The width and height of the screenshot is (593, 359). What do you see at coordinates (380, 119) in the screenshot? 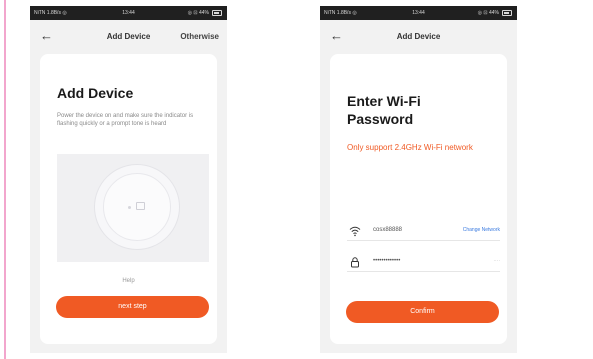
I see `page-title-line2: Password` at bounding box center [380, 119].